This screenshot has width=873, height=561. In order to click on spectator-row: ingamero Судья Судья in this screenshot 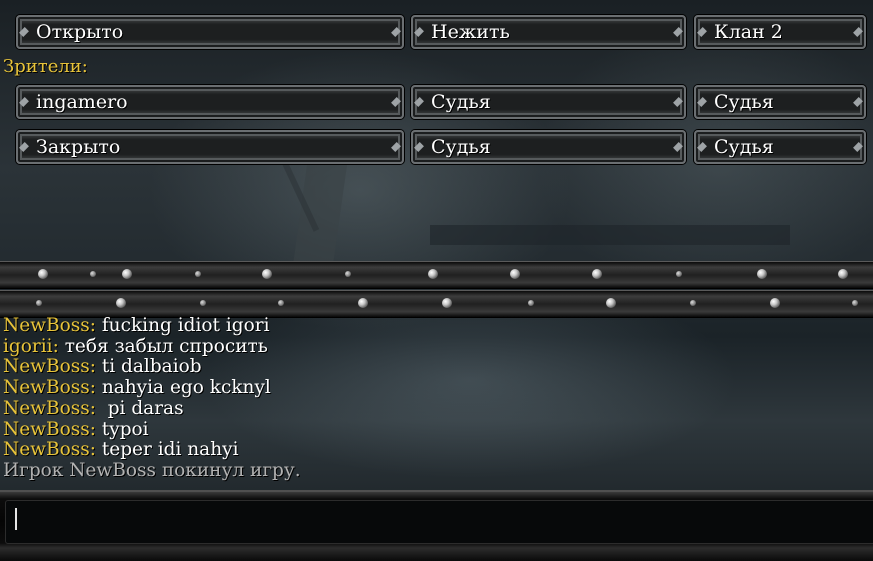, I will do `click(436, 106)`.